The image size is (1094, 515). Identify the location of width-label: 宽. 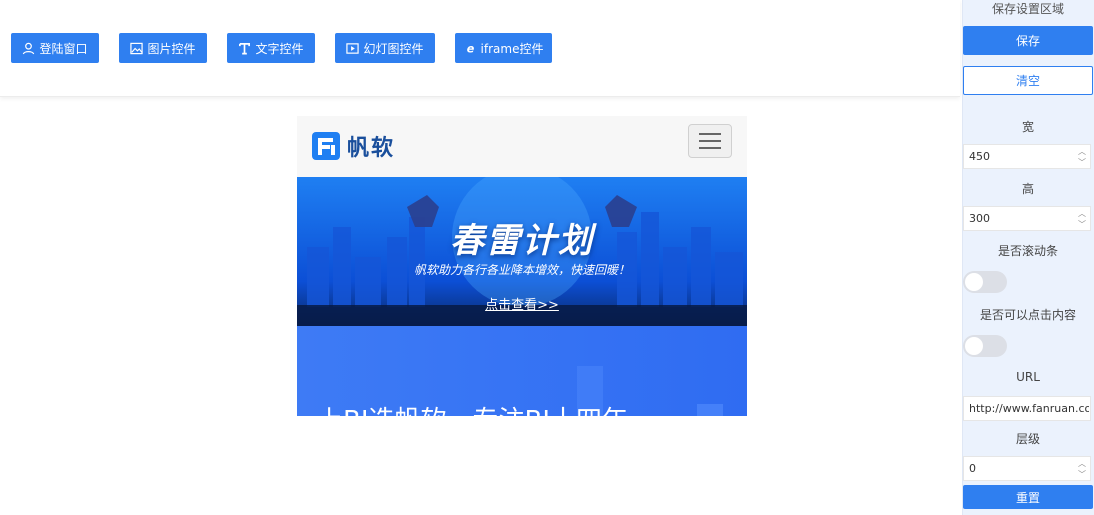
(1027, 127).